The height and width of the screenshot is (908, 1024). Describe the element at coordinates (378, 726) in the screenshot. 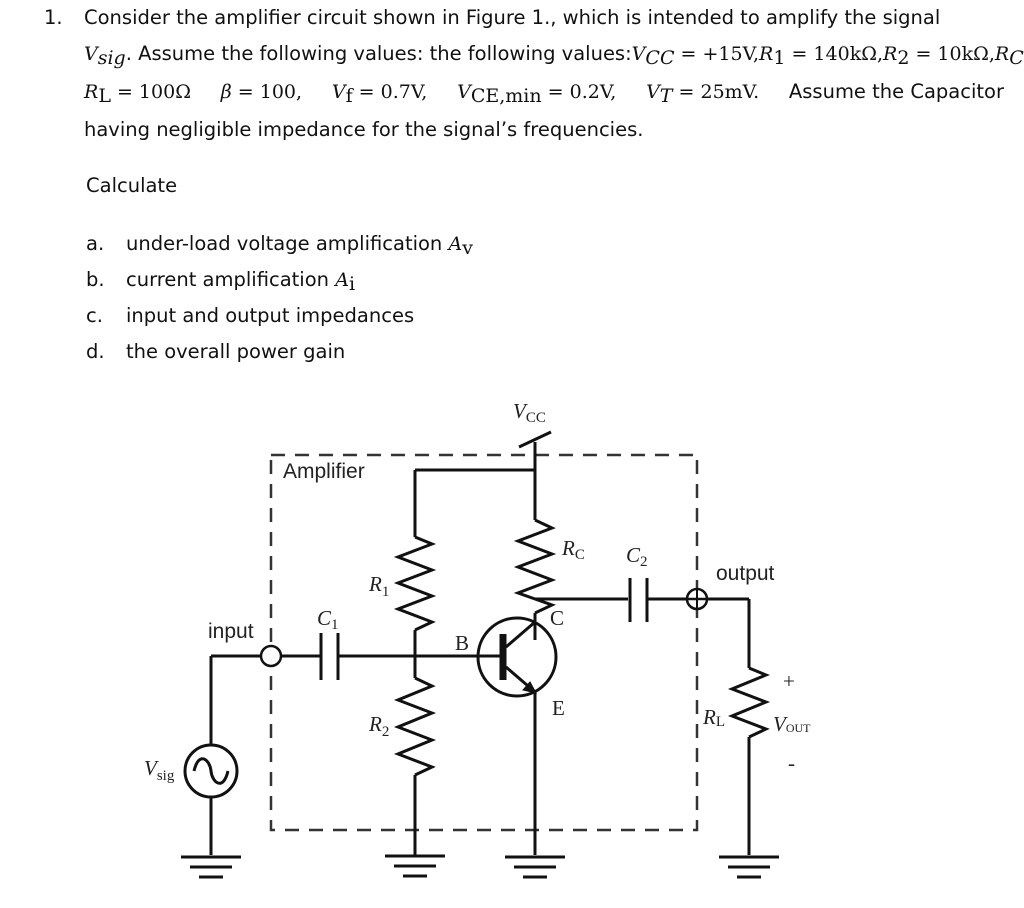

I see `r2-label: R2` at that location.